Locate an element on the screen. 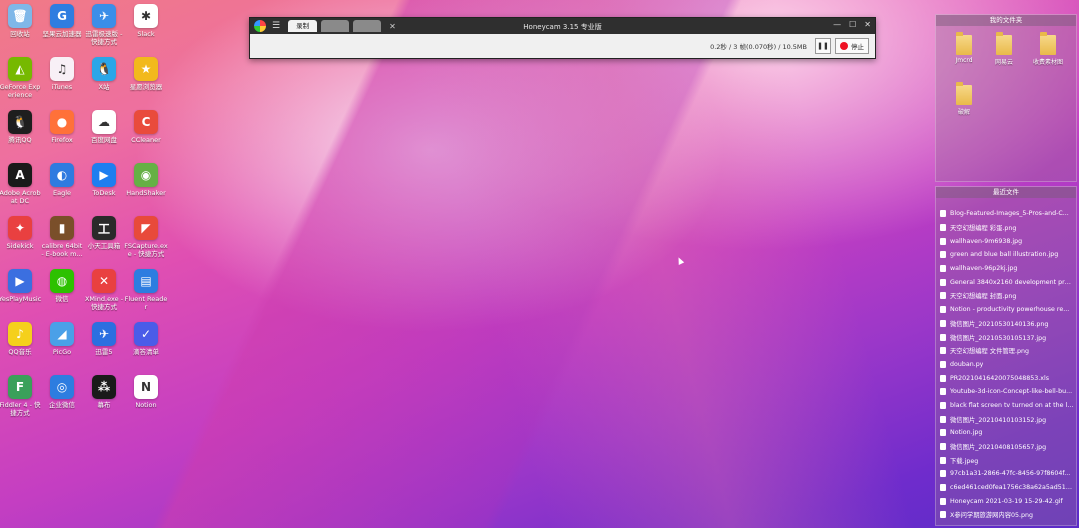  desktop-icon: ▤ Fluent Reader is located at coordinates (146, 290).